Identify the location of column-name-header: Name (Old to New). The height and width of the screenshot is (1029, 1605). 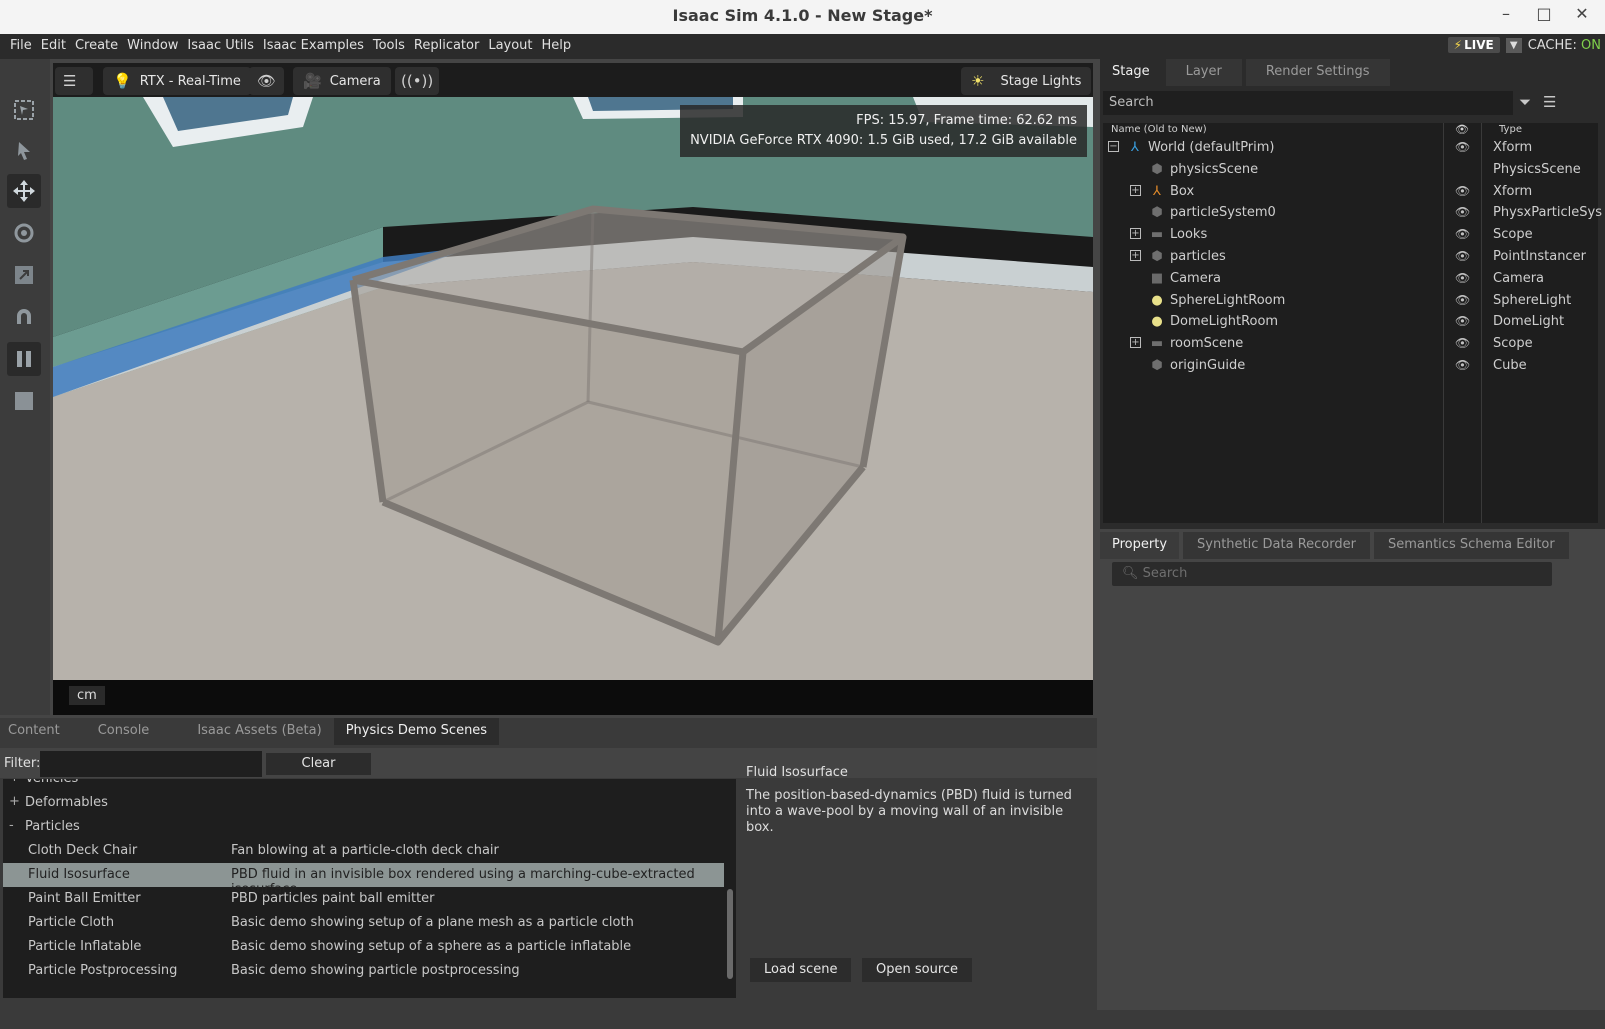
(1159, 129).